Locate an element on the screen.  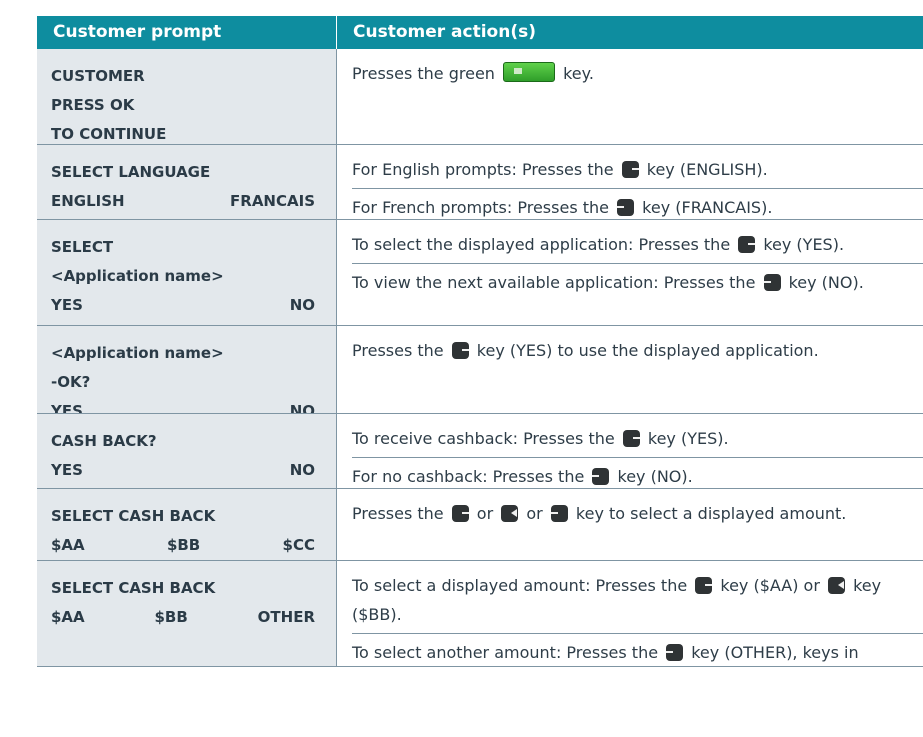
action-text-segment: key (ENGLISH). is located at coordinates (704, 169).